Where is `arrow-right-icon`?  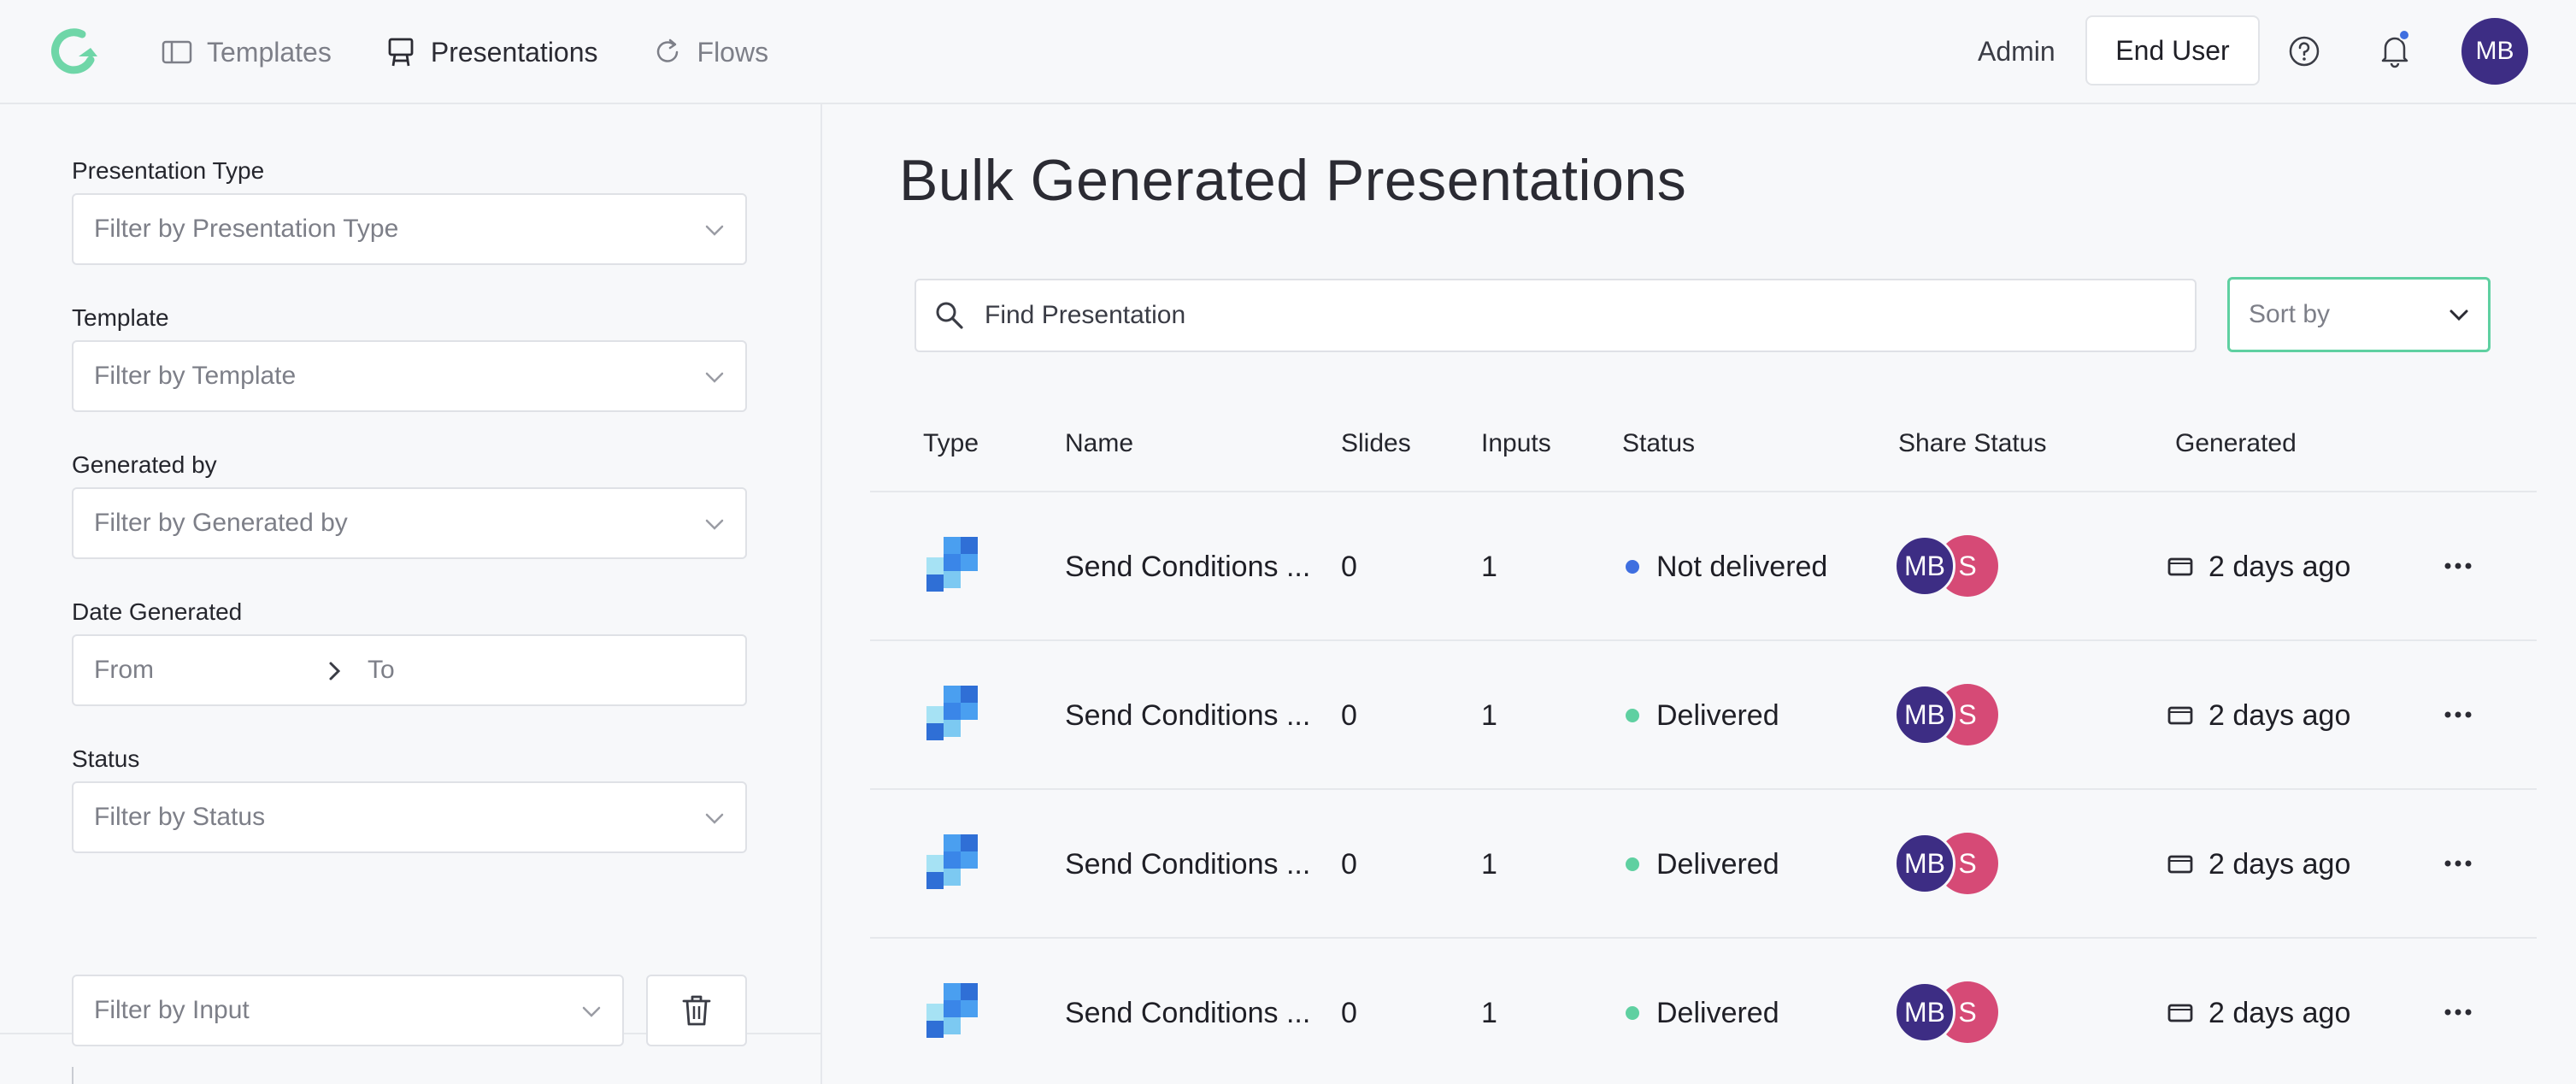 arrow-right-icon is located at coordinates (335, 671).